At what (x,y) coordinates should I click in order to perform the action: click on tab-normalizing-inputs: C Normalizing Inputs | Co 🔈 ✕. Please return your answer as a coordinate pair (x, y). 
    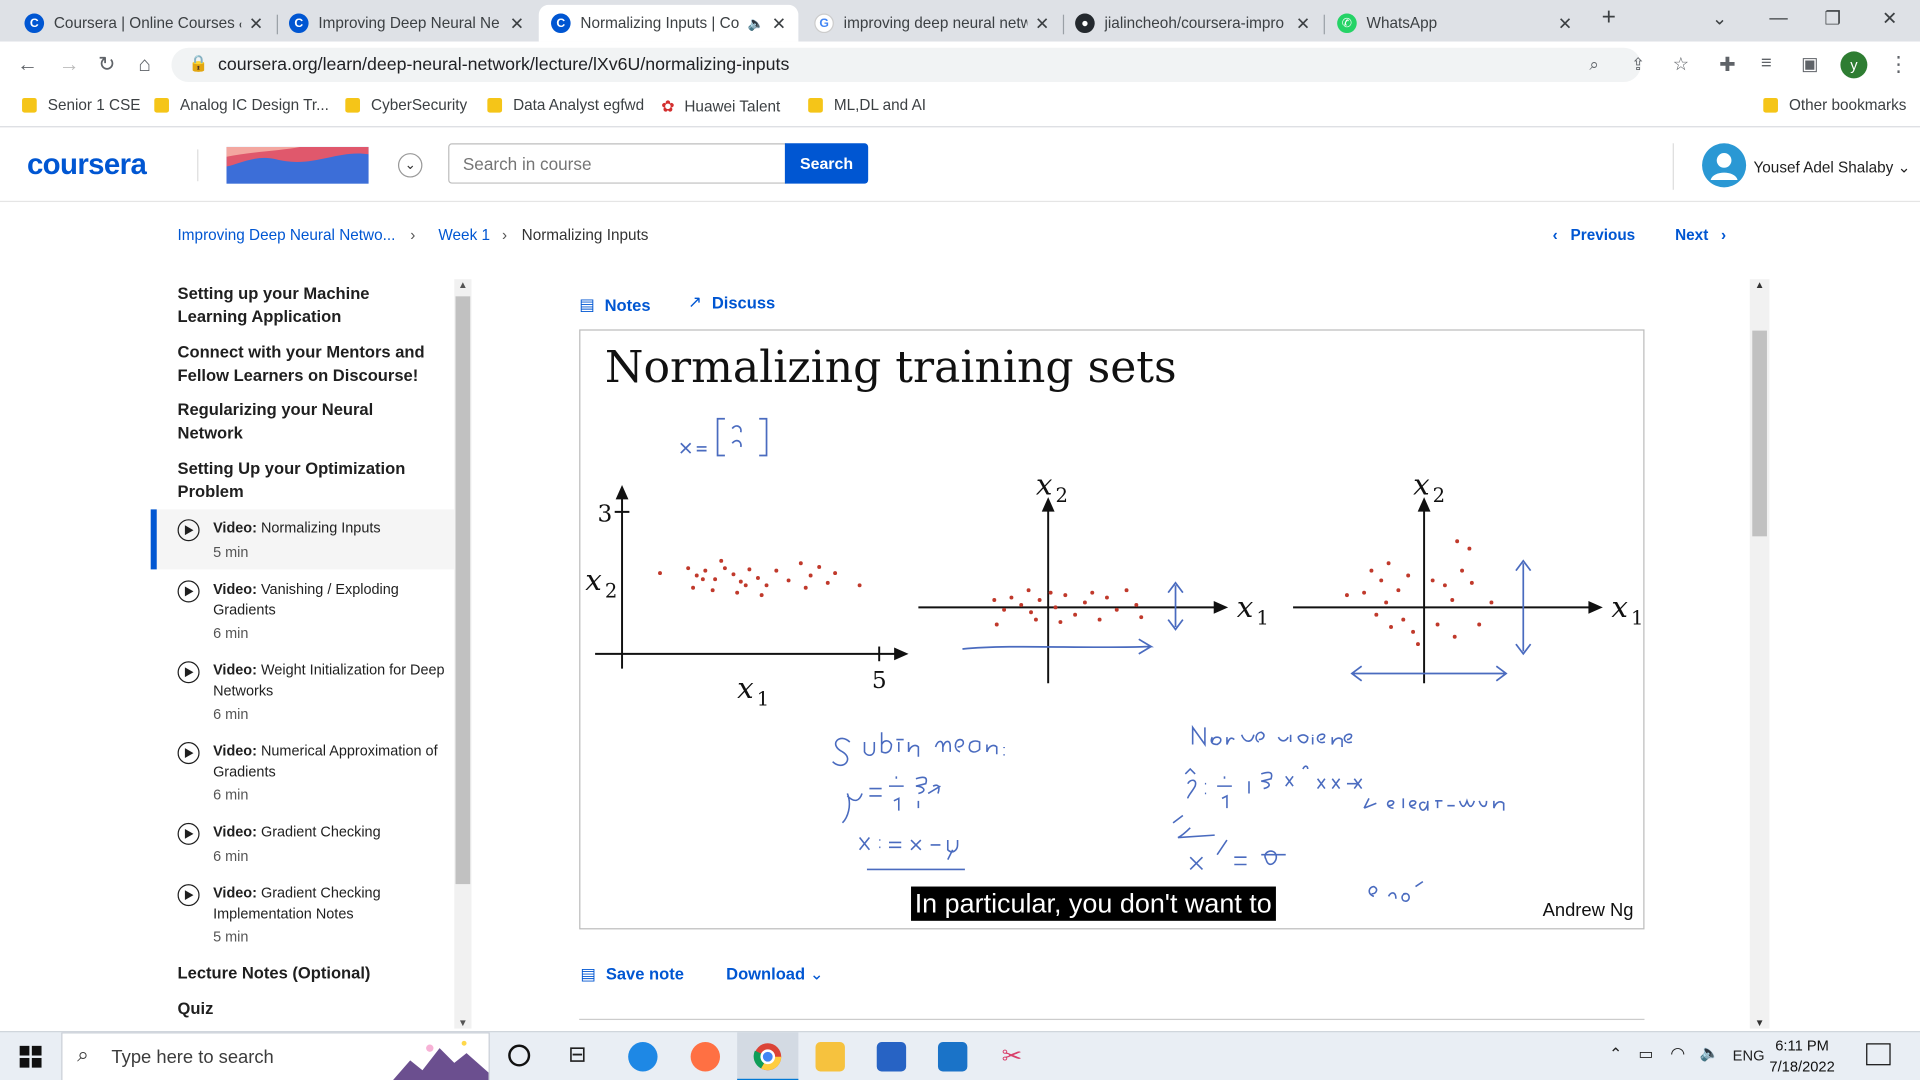
    Looking at the image, I should click on (668, 23).